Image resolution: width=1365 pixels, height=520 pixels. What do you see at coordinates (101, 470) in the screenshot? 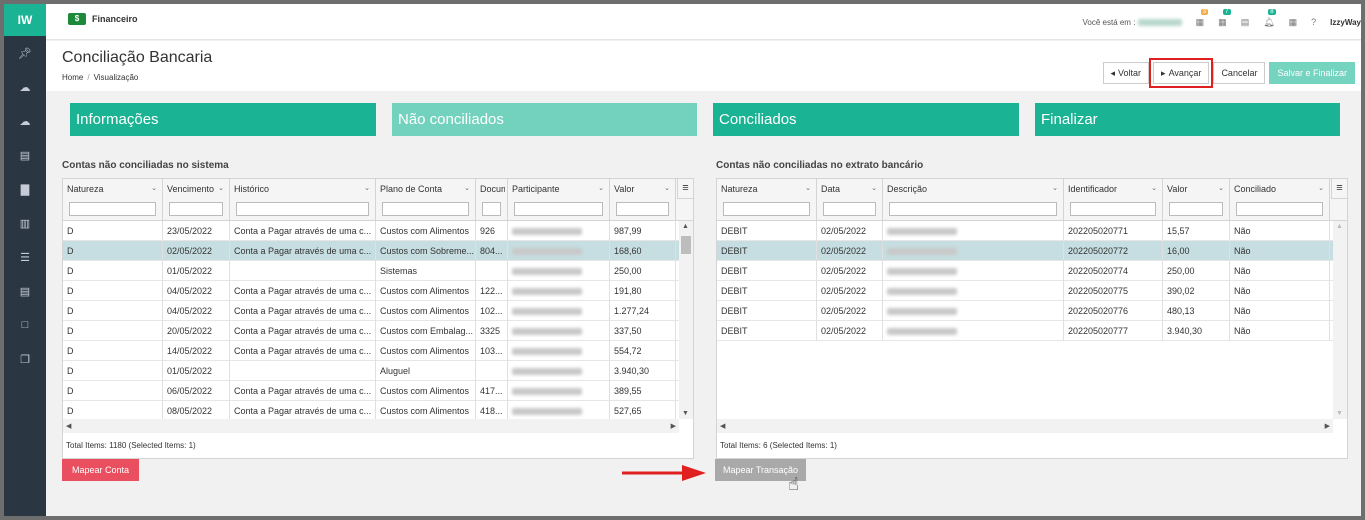
I see `mapear-conta-button: Mapear Conta` at bounding box center [101, 470].